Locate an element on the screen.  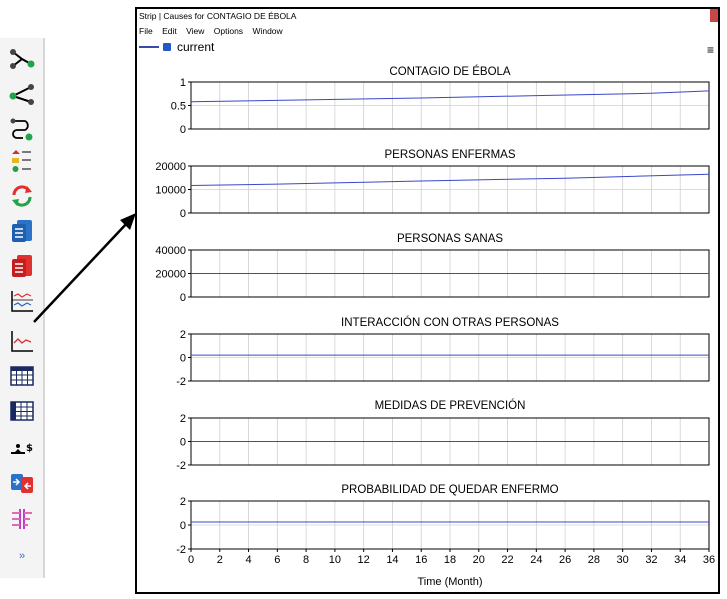
more-icon: » is located at coordinates (22, 556).